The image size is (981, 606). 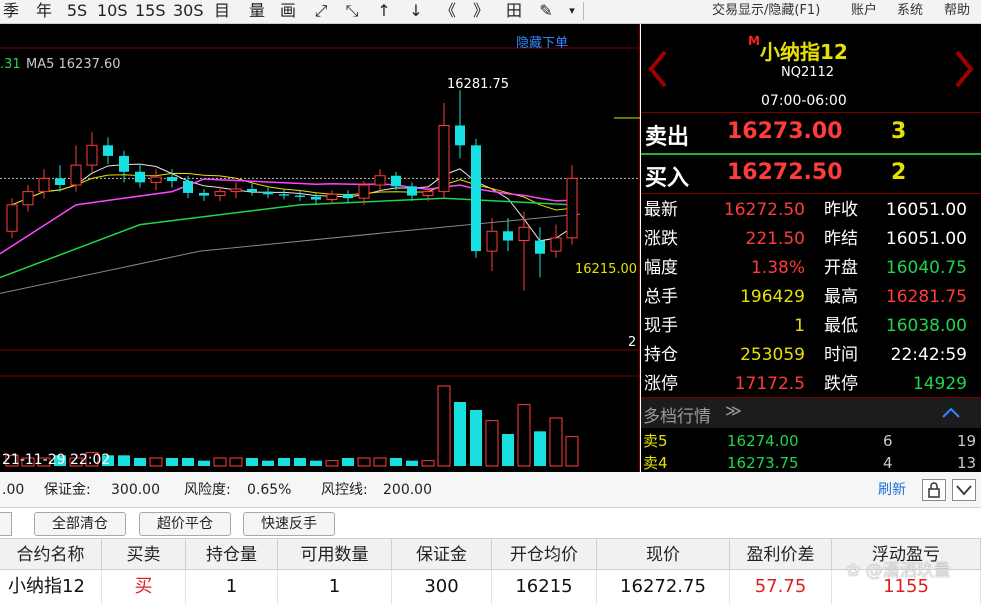 I want to click on toolbar-tool-0: 季, so click(x=11, y=11).